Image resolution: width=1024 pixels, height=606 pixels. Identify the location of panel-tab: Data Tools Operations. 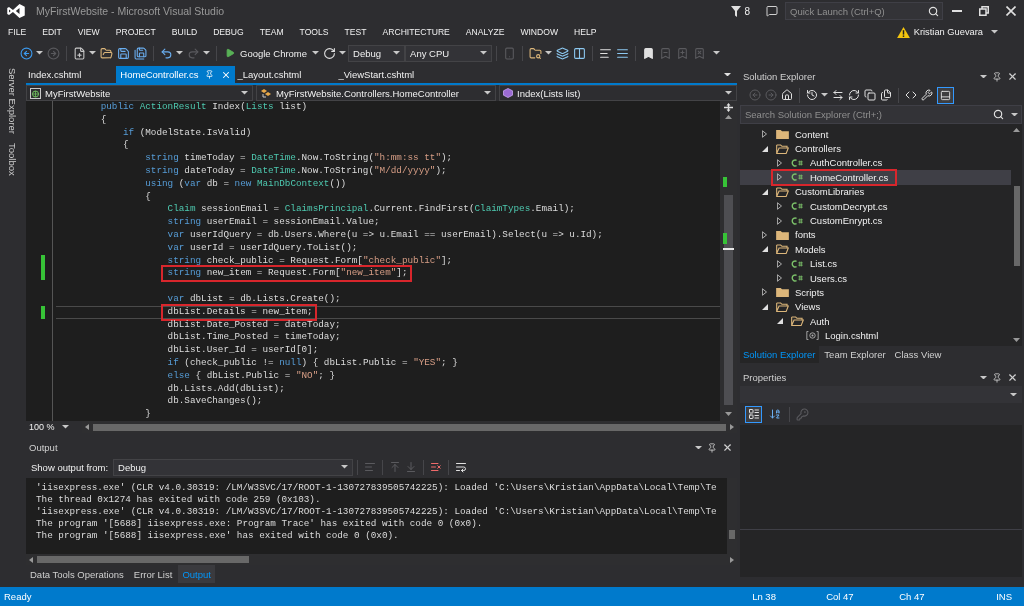
(77, 574).